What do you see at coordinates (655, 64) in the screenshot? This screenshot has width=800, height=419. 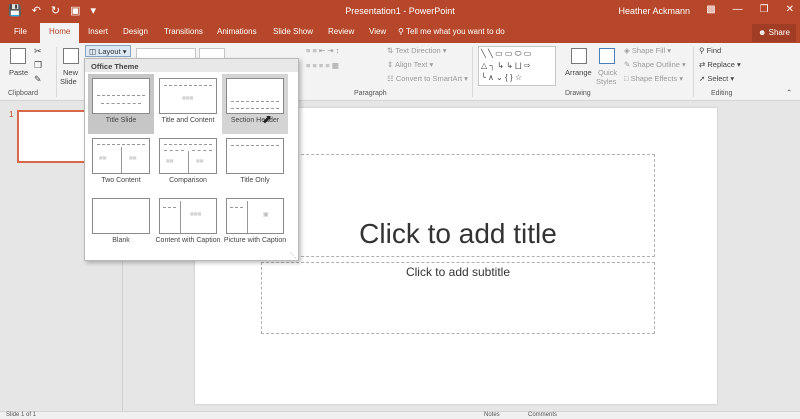 I see `shape-outline-button: ✎ Shape Outline ▾` at bounding box center [655, 64].